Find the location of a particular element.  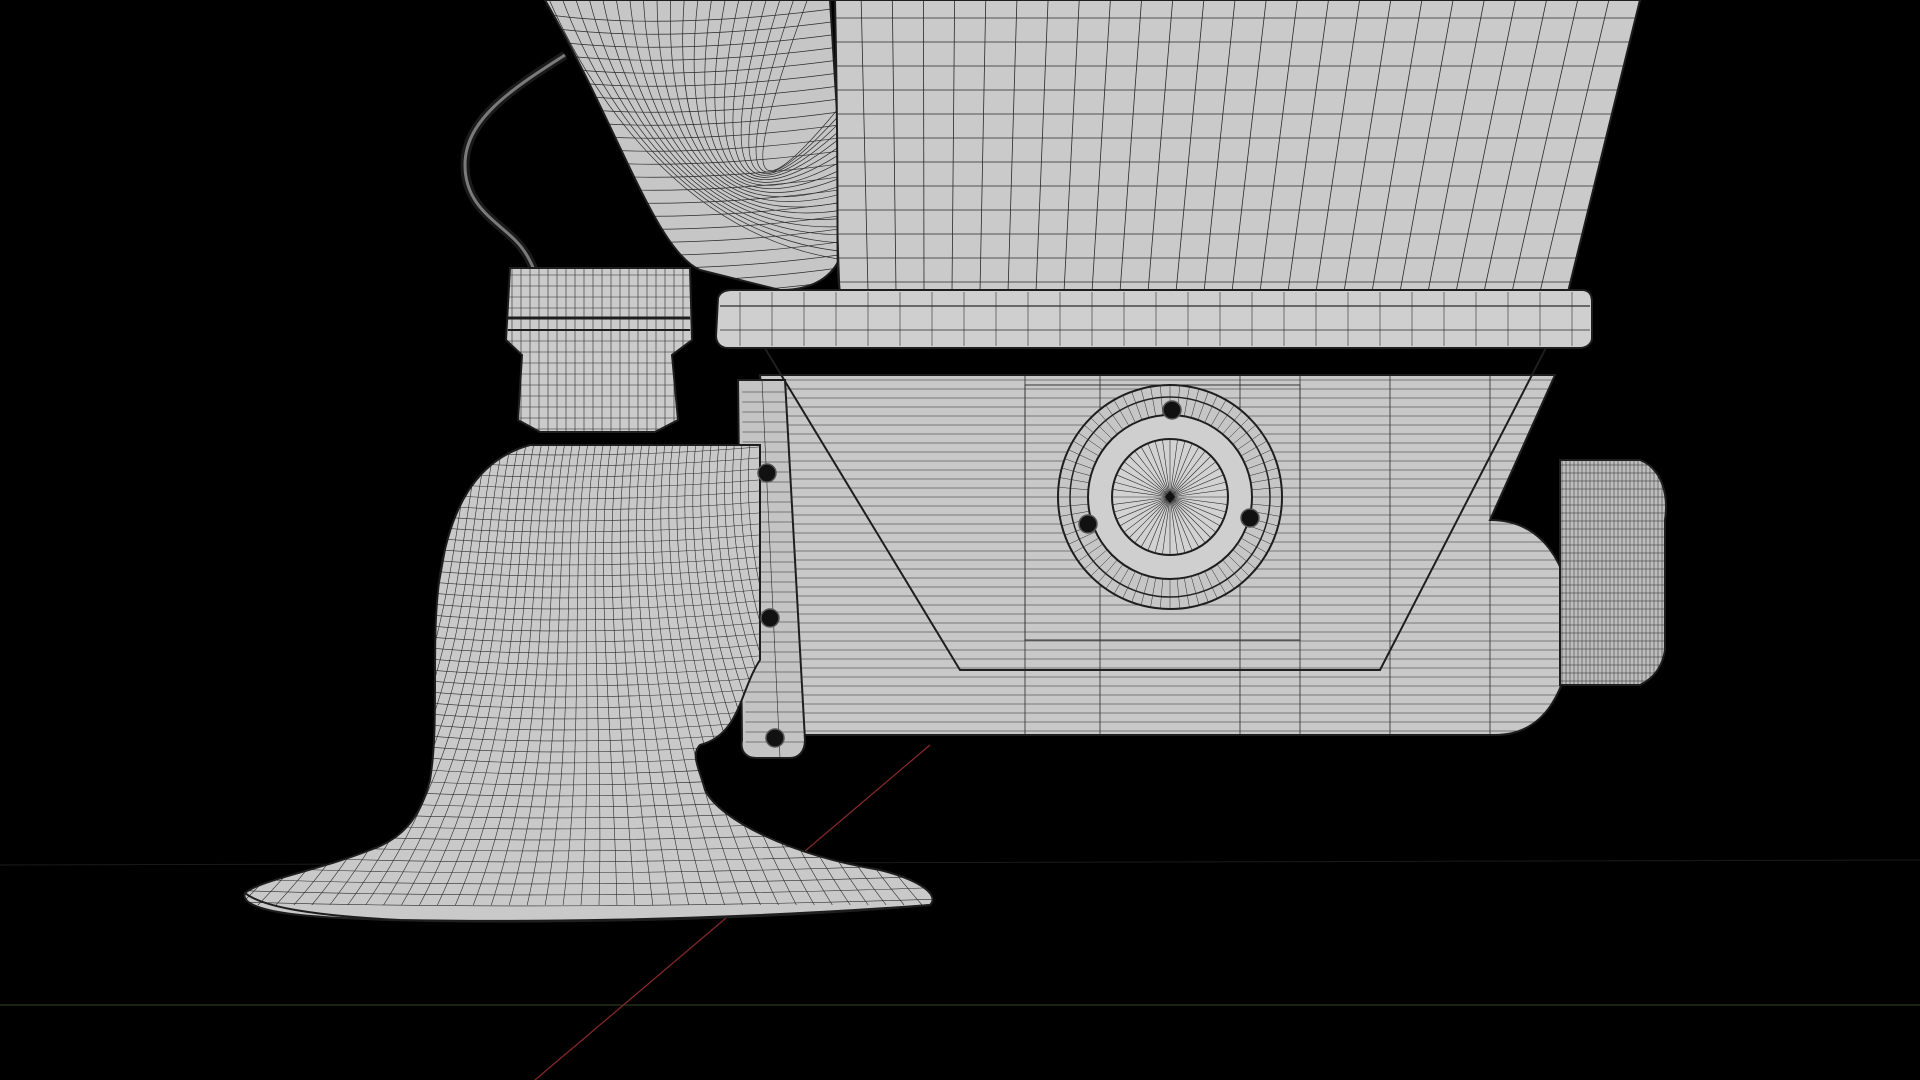

cable is located at coordinates (514, 162).